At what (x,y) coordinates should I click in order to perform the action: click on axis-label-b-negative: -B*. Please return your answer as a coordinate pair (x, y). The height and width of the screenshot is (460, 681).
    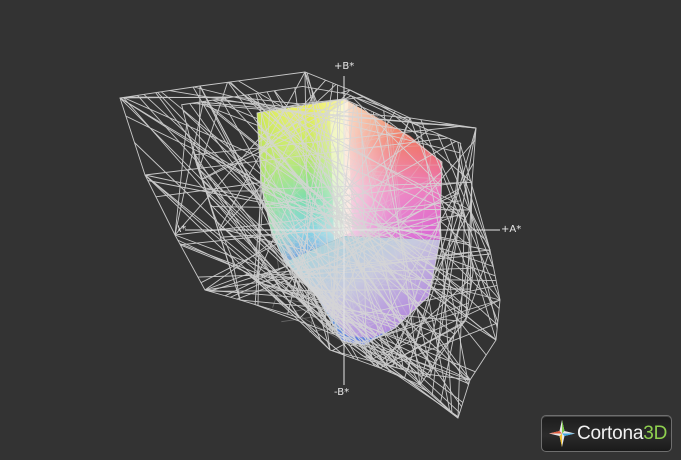
    Looking at the image, I should click on (342, 392).